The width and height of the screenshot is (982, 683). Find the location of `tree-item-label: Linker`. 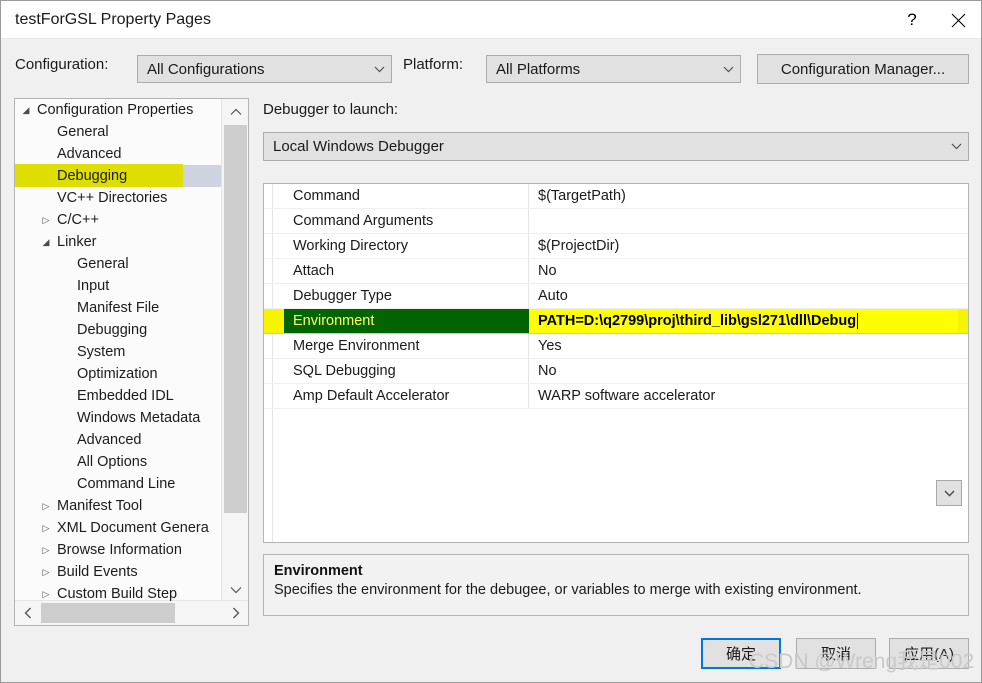

tree-item-label: Linker is located at coordinates (77, 242).